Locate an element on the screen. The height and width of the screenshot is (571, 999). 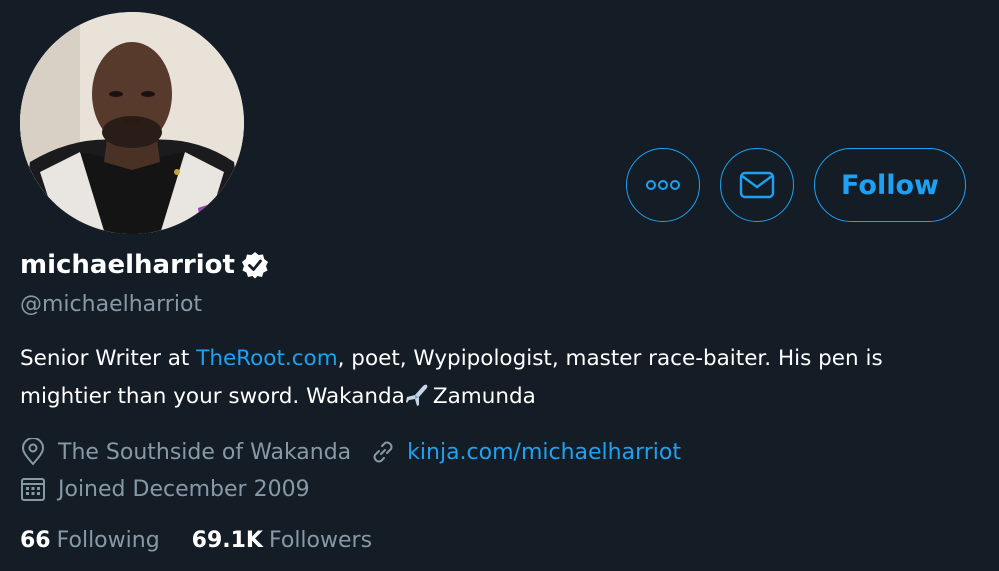
followers-stat: 69.1K Followers is located at coordinates (282, 540).